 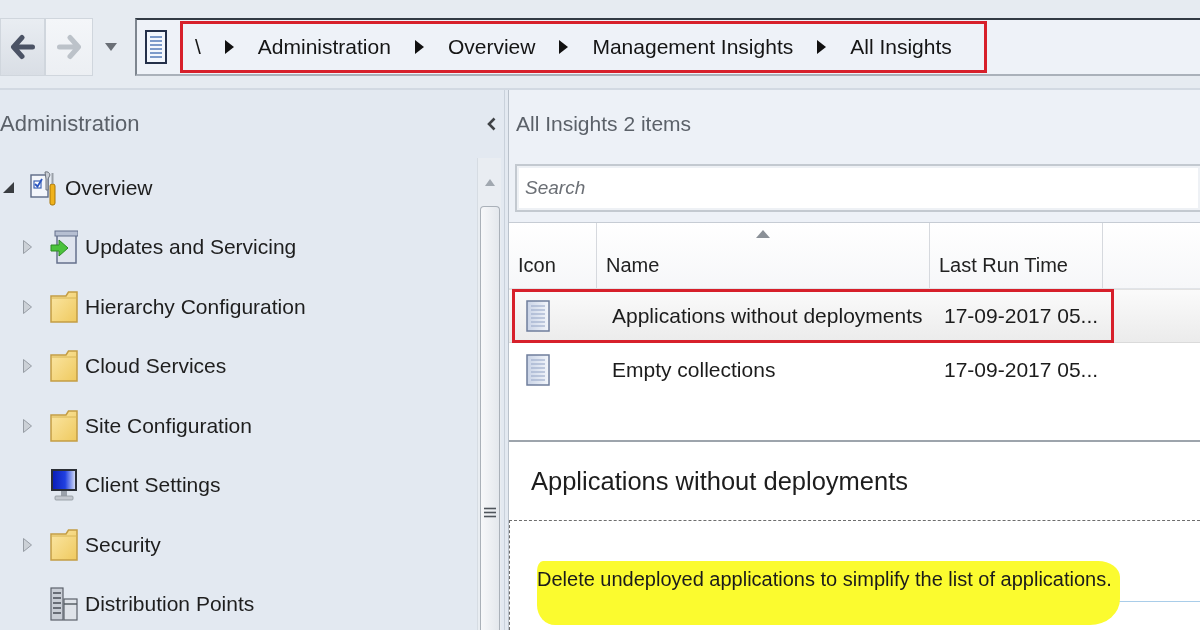 I want to click on chevron-left-icon, so click(x=491, y=124).